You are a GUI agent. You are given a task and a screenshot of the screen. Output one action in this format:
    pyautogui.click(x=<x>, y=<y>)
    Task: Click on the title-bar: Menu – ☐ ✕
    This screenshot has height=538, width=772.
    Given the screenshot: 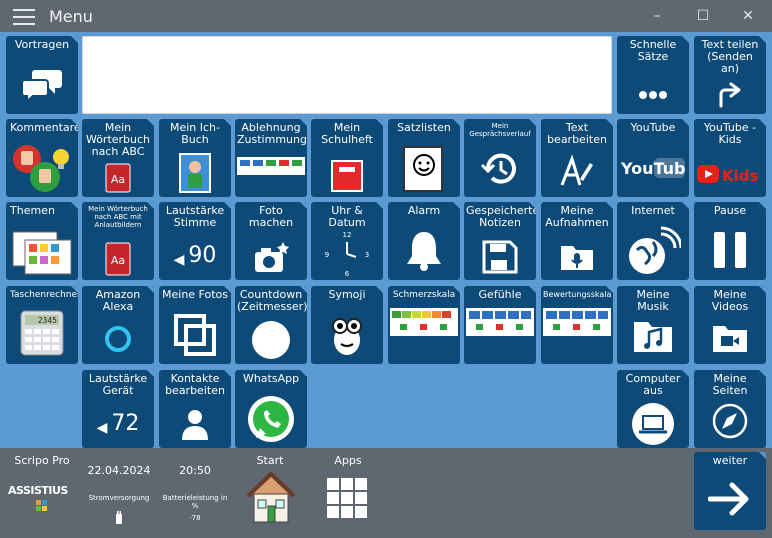 What is the action you would take?
    pyautogui.click(x=386, y=16)
    